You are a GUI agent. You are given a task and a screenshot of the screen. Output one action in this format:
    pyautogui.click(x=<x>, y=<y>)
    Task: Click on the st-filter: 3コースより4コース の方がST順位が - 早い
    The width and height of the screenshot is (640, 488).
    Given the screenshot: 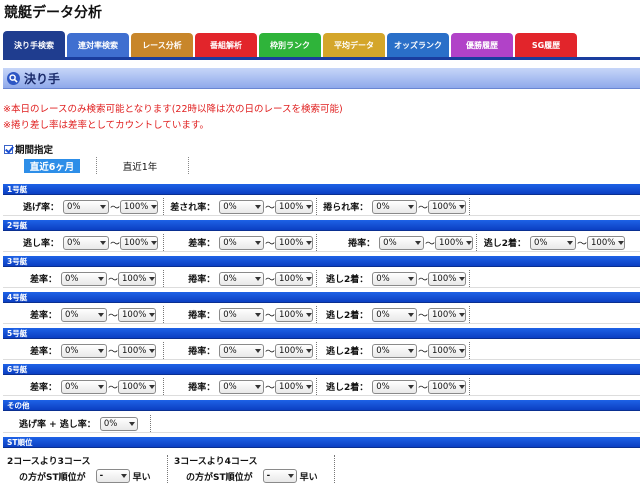 What is the action you would take?
    pyautogui.click(x=254, y=469)
    